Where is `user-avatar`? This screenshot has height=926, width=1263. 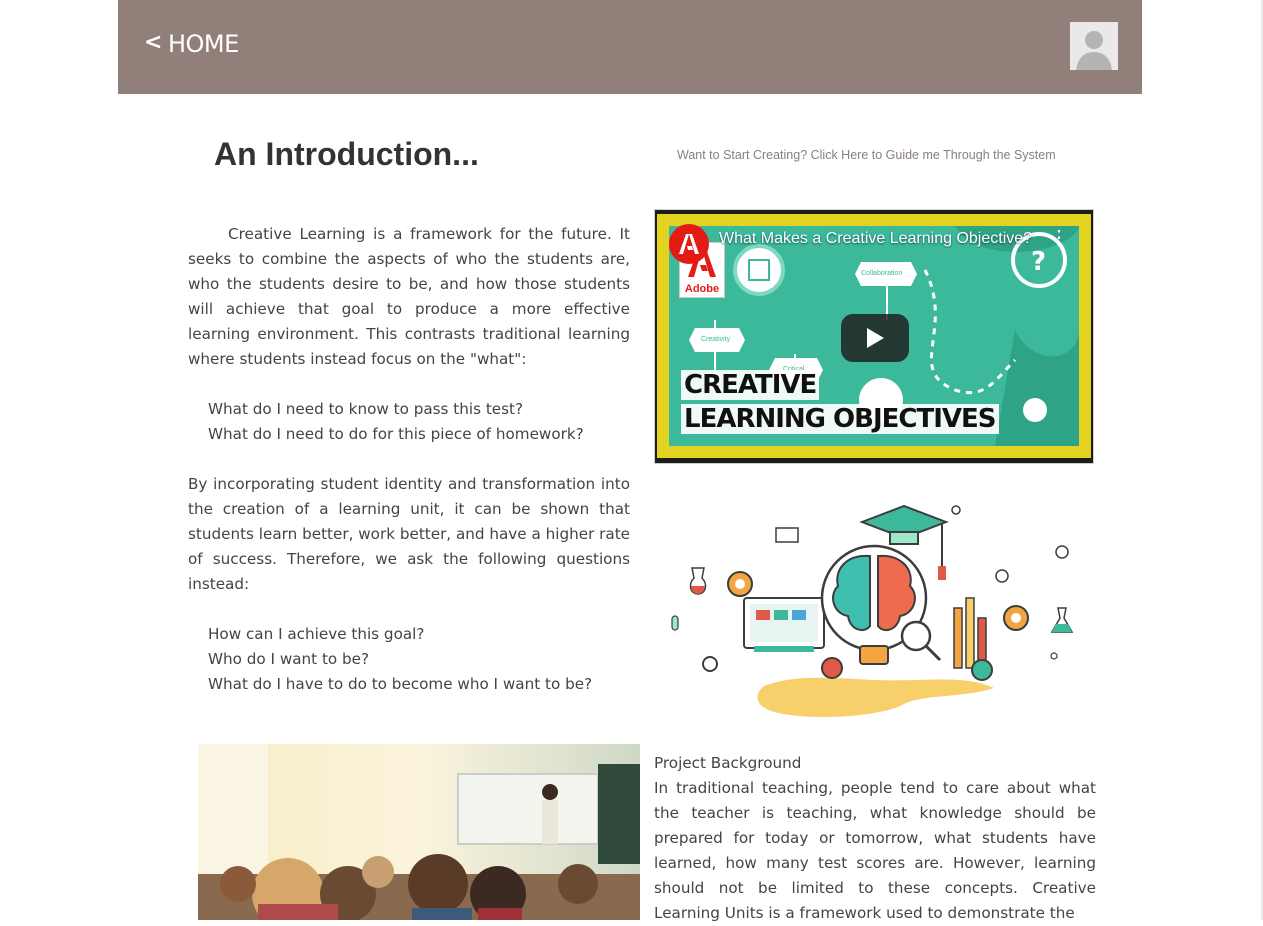
user-avatar is located at coordinates (1094, 46).